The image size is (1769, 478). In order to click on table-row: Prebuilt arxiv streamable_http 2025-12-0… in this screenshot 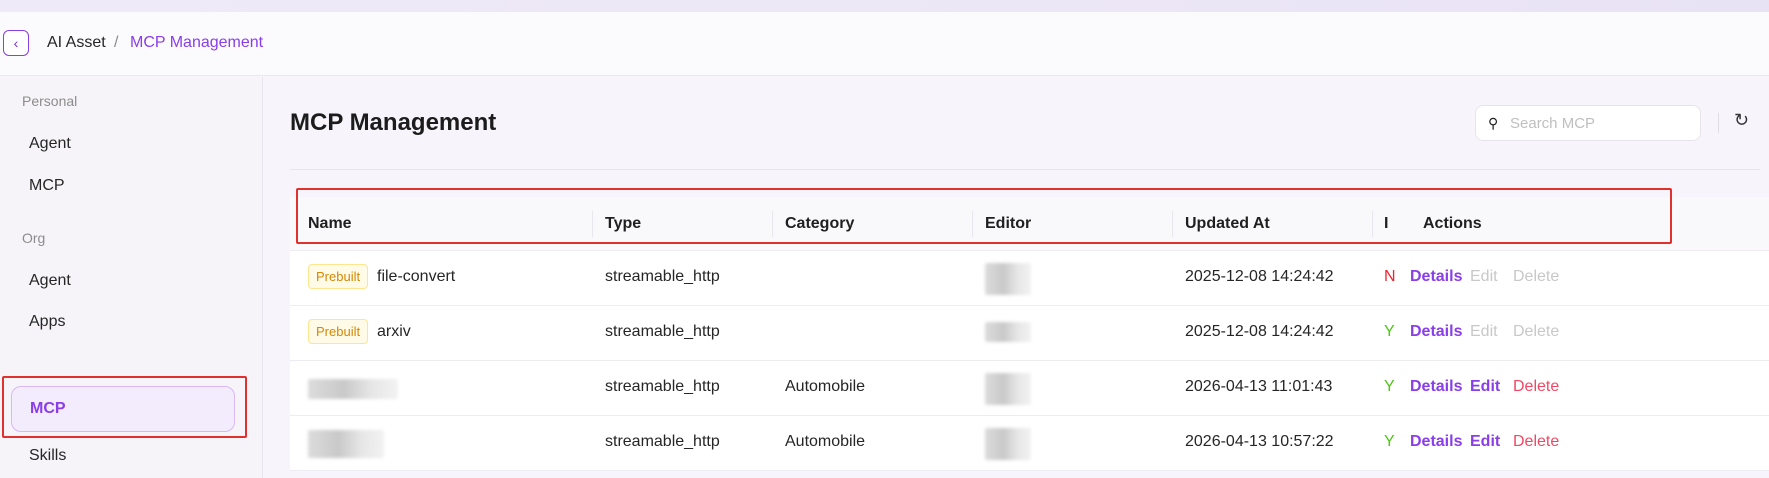, I will do `click(1029, 333)`.